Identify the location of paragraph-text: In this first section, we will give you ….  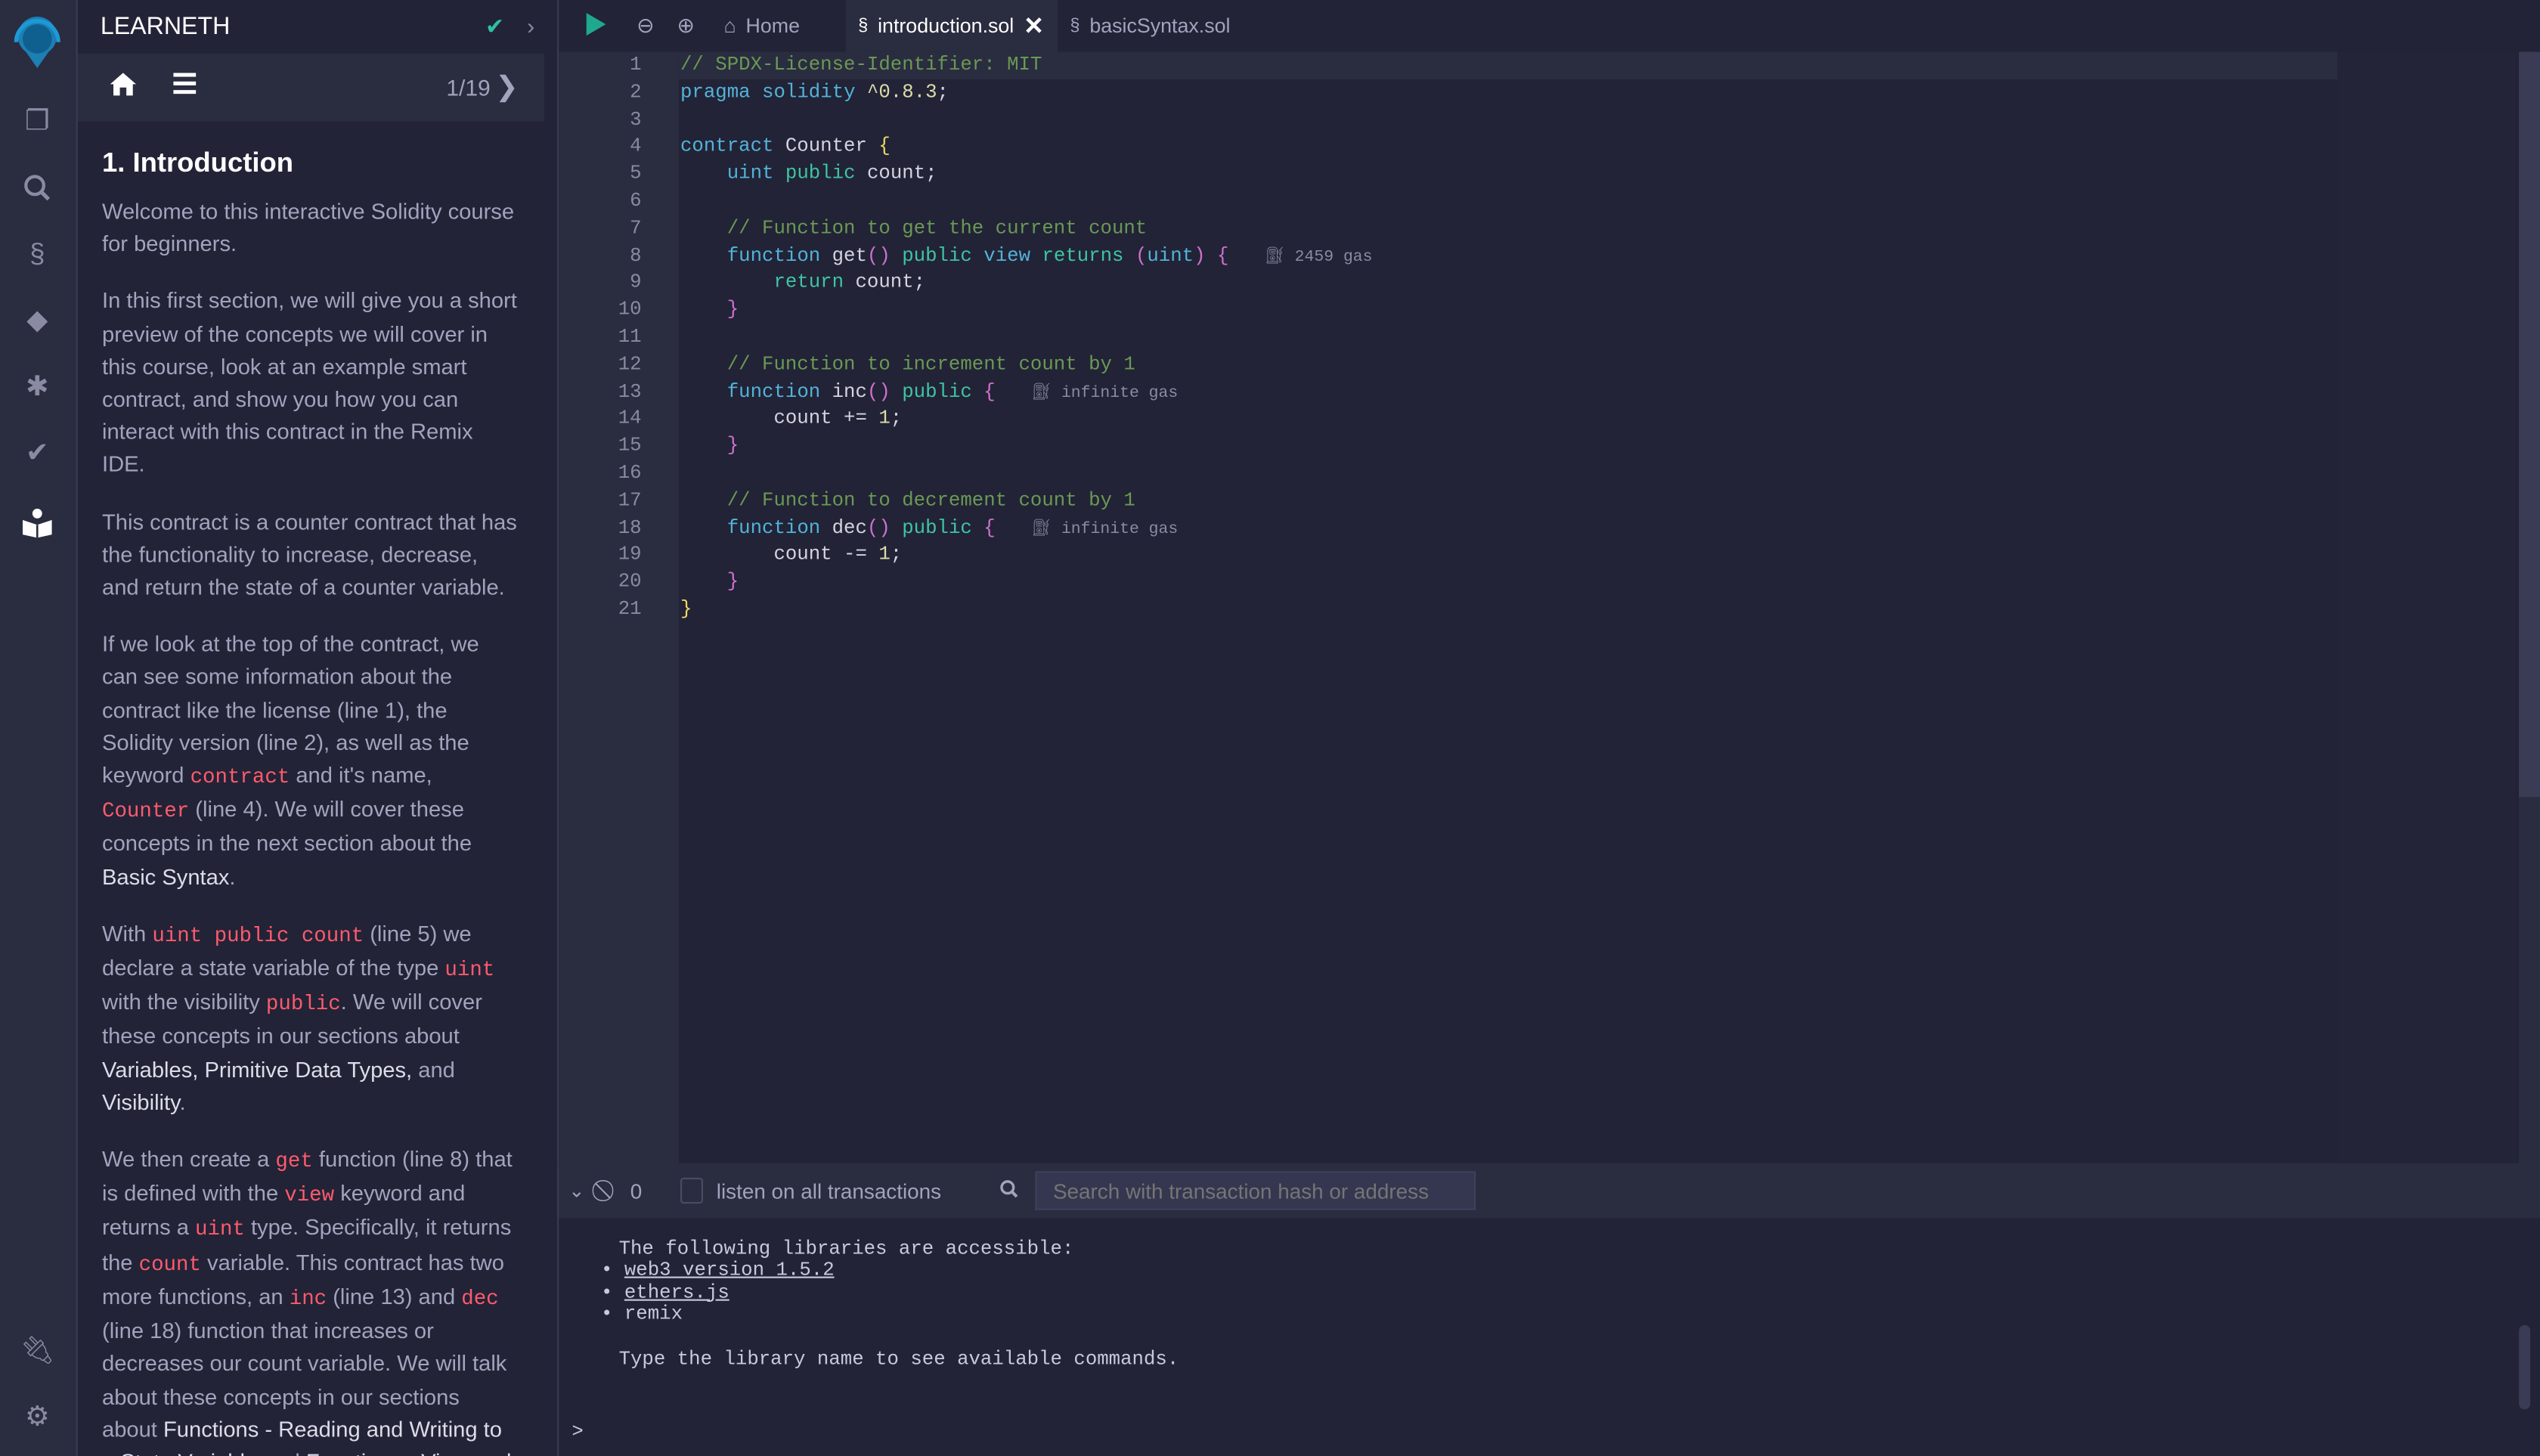
(309, 383).